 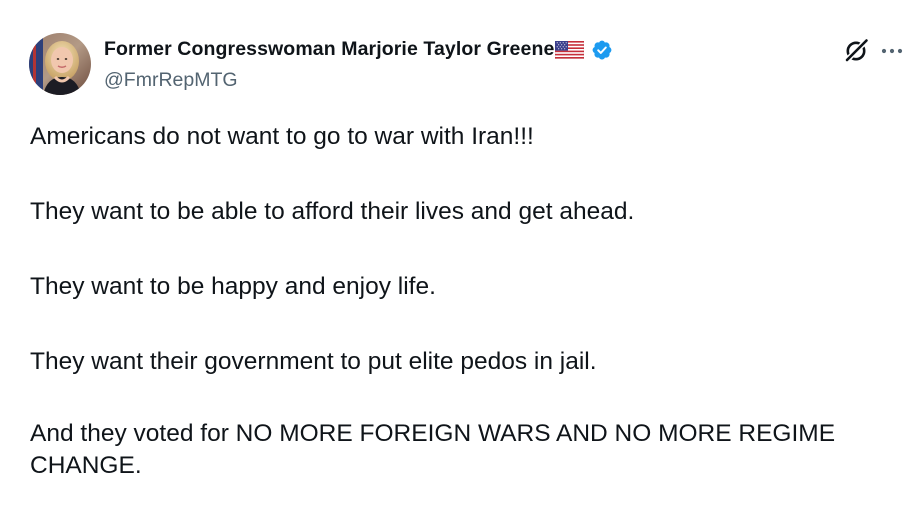 I want to click on author-handle: @FmrRepMTG, so click(x=171, y=80).